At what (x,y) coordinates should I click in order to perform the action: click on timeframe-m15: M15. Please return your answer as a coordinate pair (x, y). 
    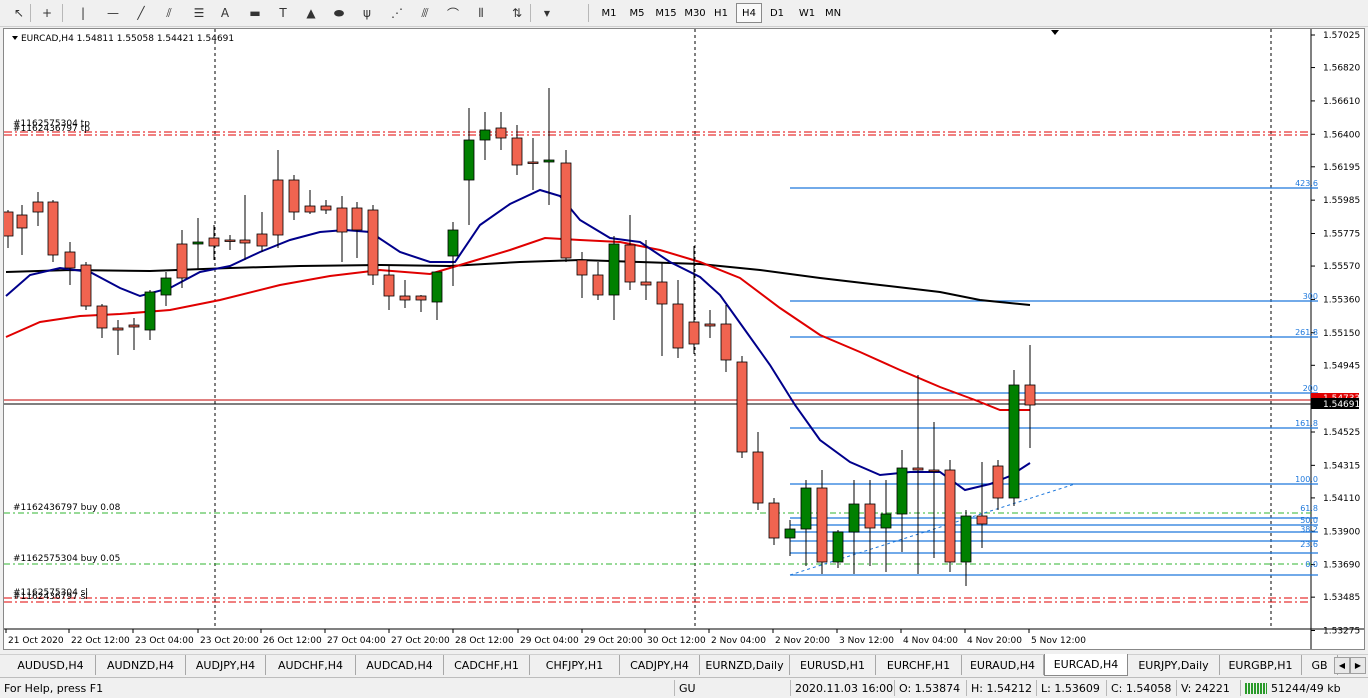
    Looking at the image, I should click on (666, 13).